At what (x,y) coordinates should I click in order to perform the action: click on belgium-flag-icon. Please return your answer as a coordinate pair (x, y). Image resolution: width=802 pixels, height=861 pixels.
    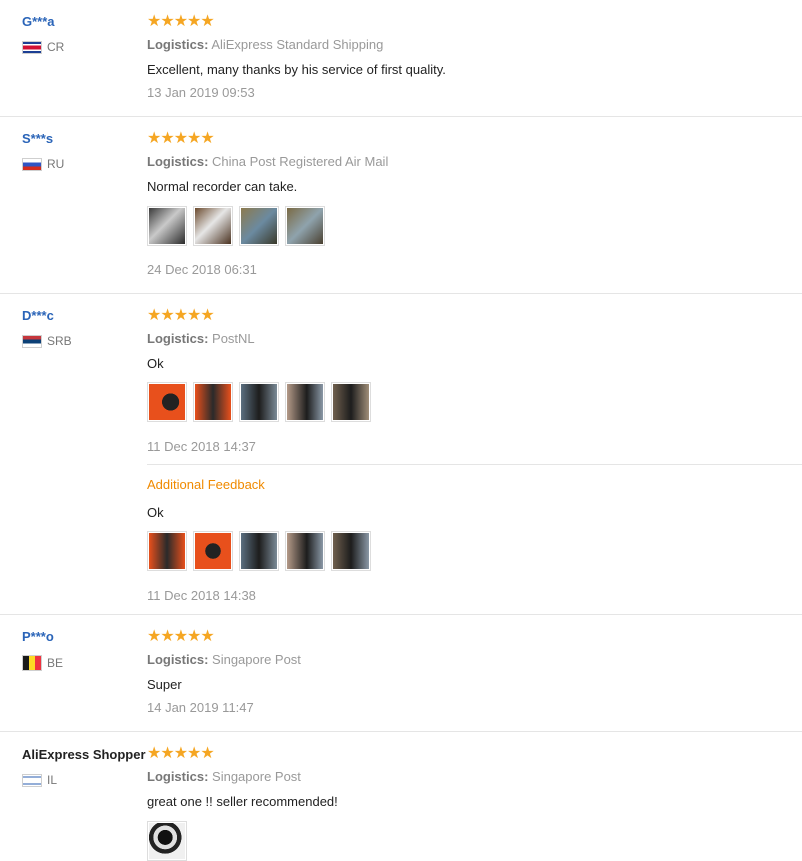
    Looking at the image, I should click on (32, 663).